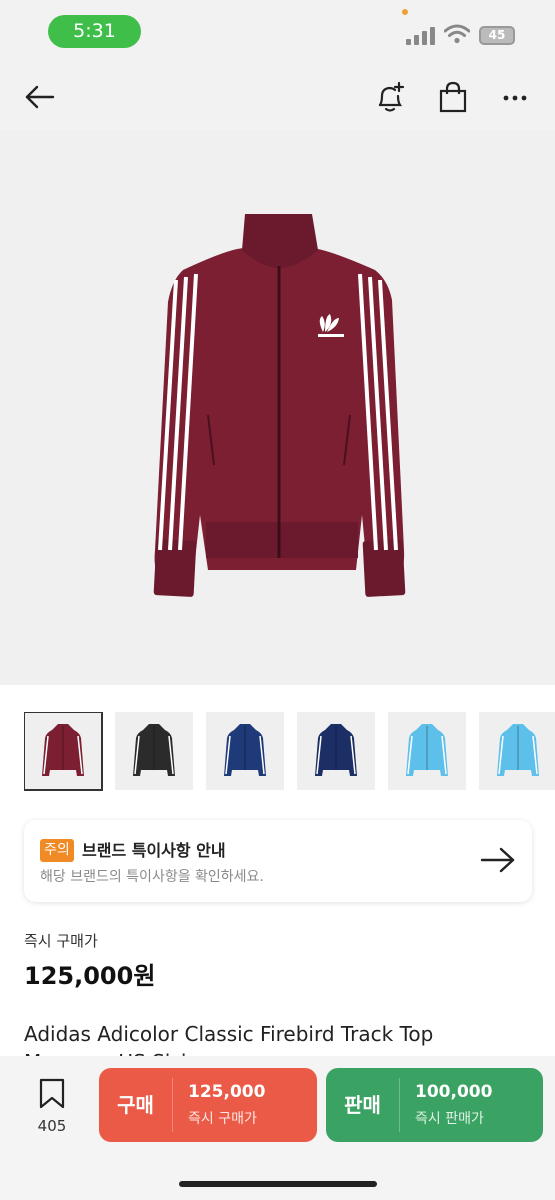  Describe the element at coordinates (454, 1092) in the screenshot. I see `sell-price: 100,000` at that location.